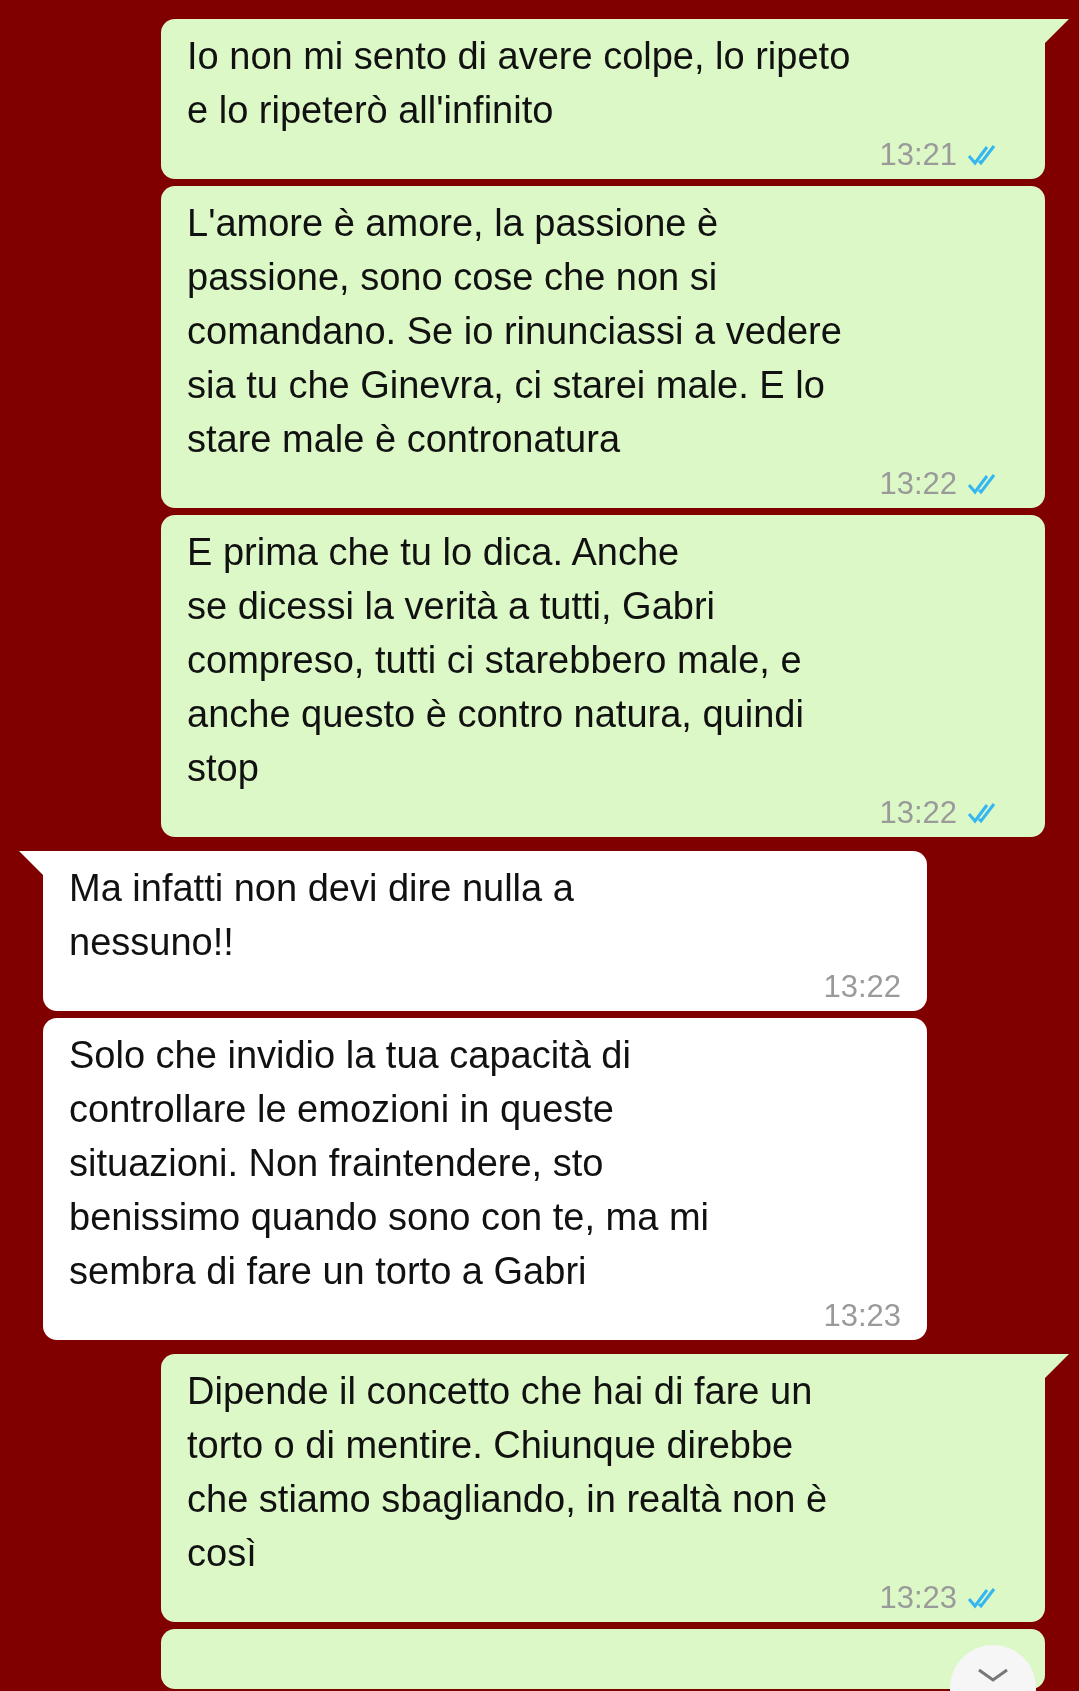  I want to click on message-text: Solo che invidio la tua capacità di controllare le emozioni in queste situazioni. Non fraintendere, sto benissimo quando sono con te, ma mi sembra di fare un torto a Gabri, so click(389, 1163).